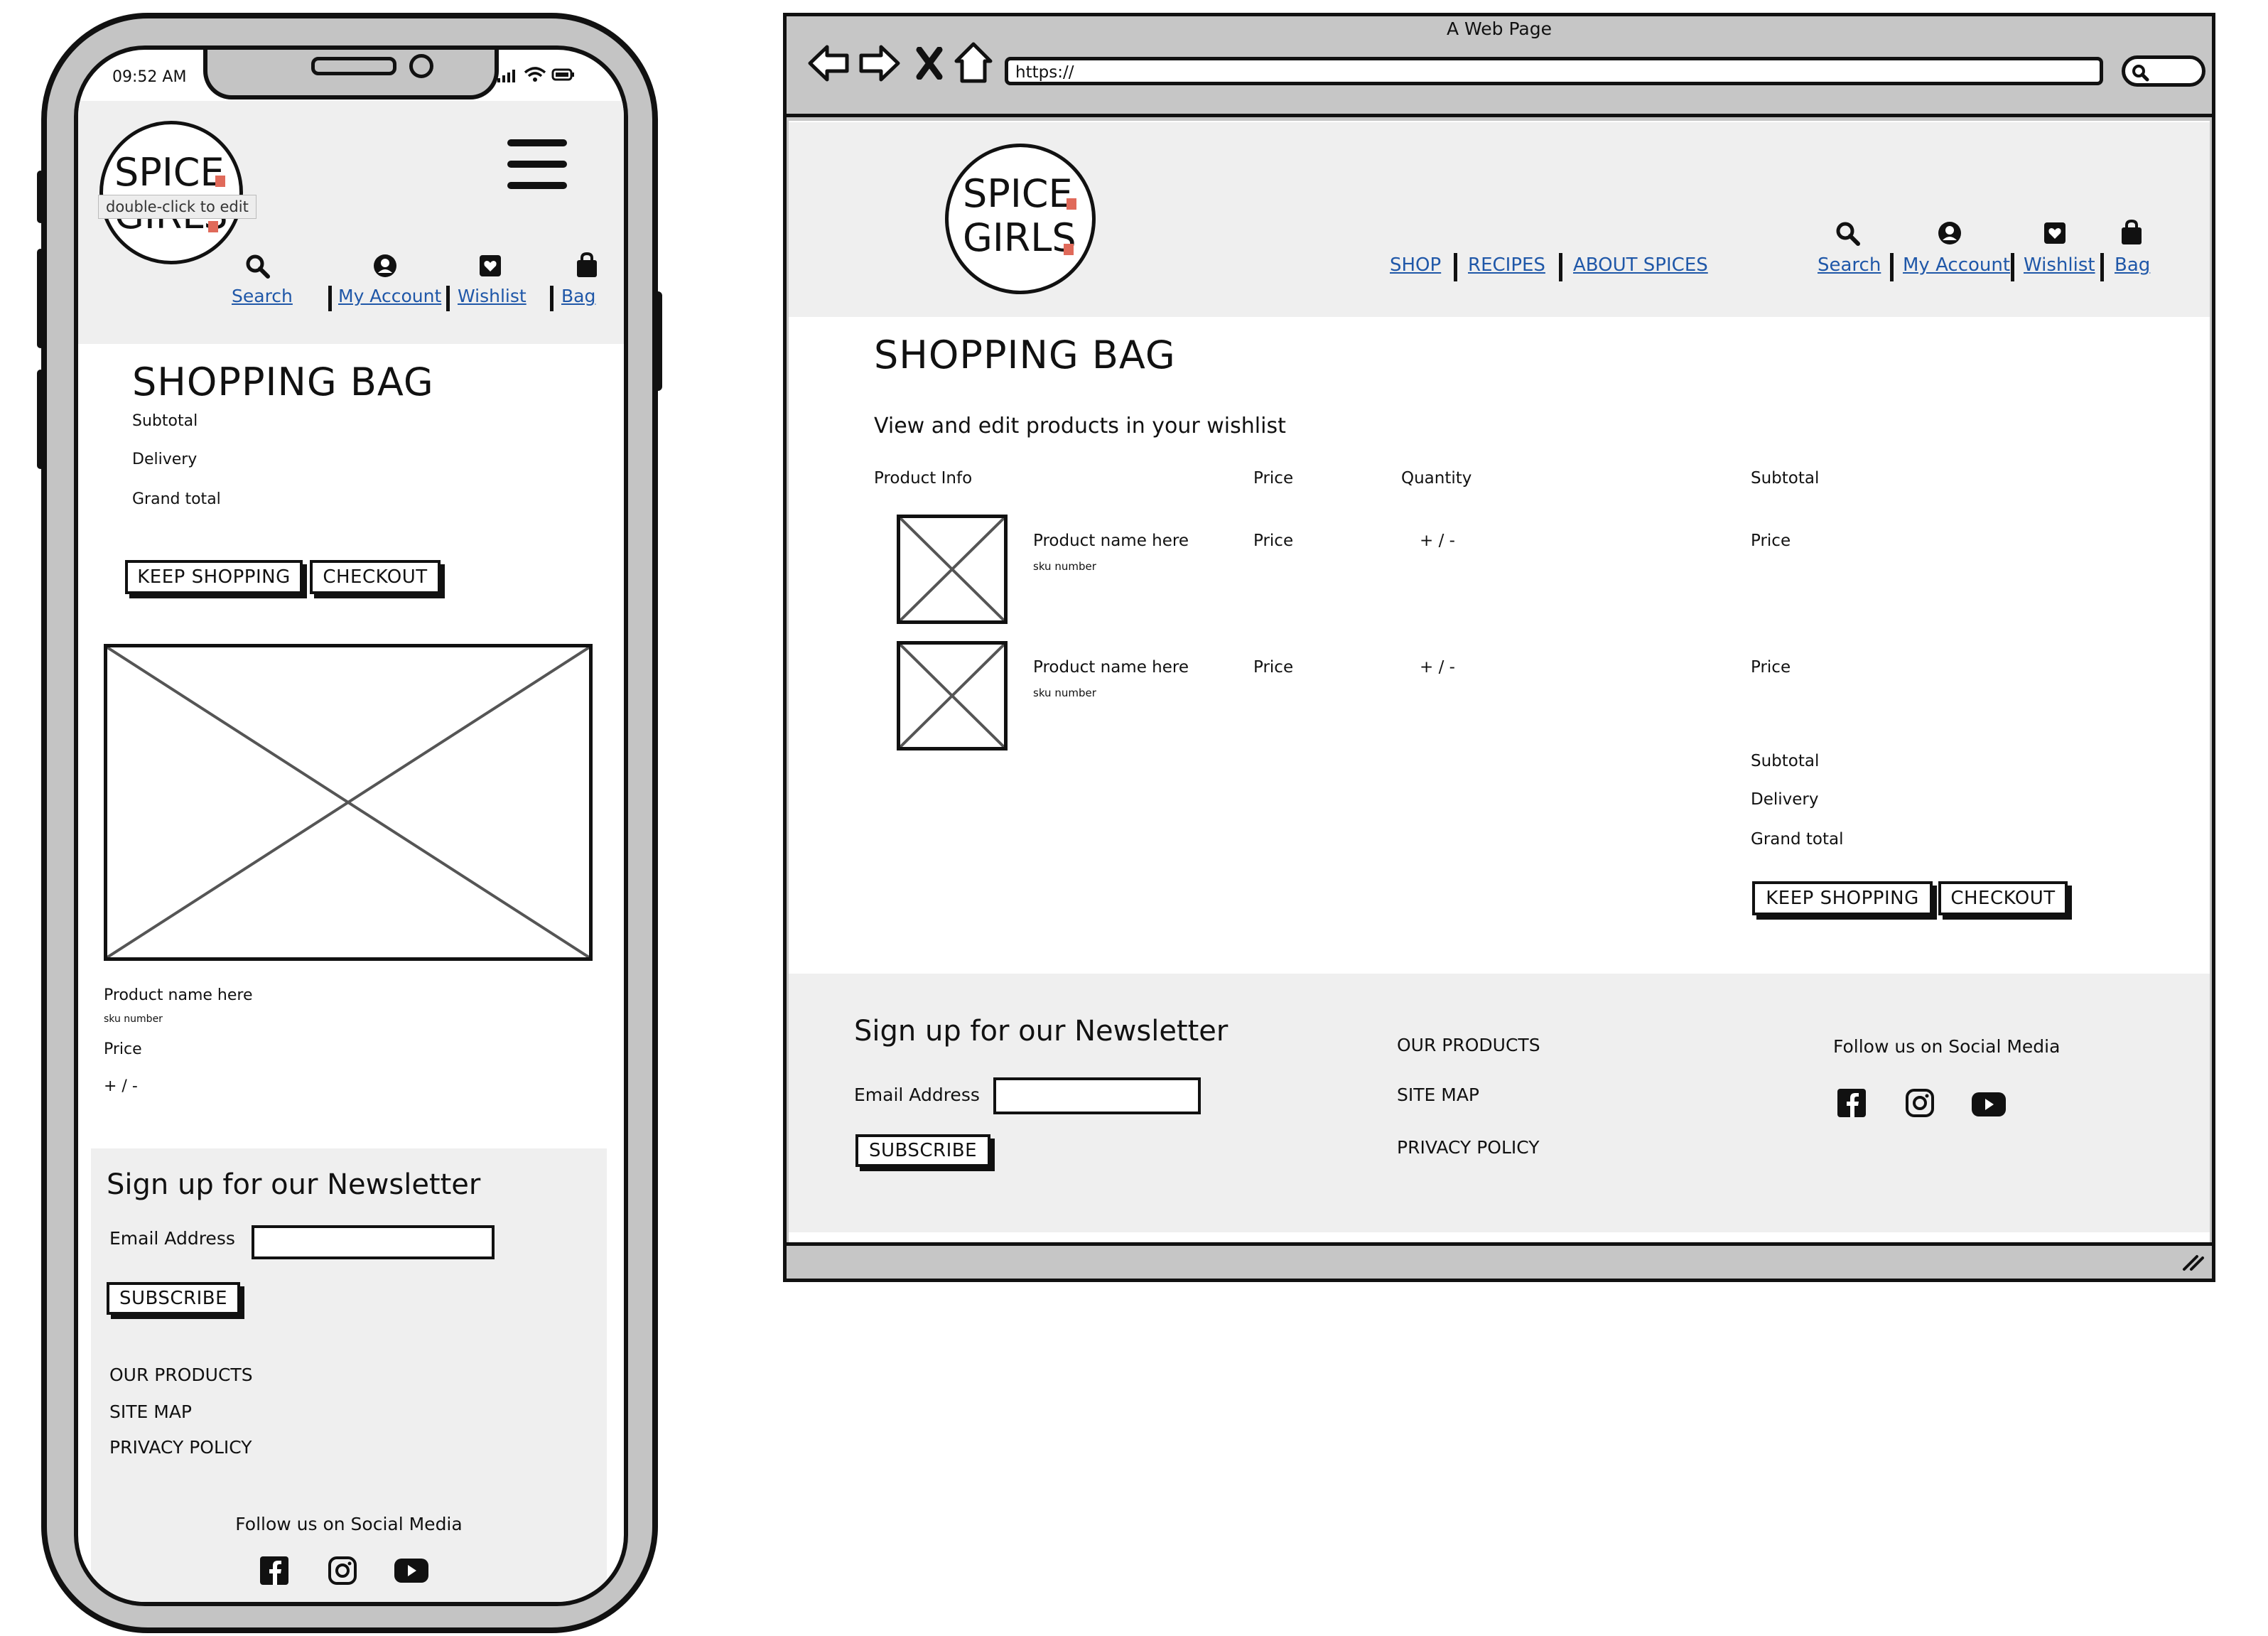 Image resolution: width=2268 pixels, height=1636 pixels. Describe the element at coordinates (294, 1184) in the screenshot. I see `newsletter-title: Sign up for our Newsletter` at that location.